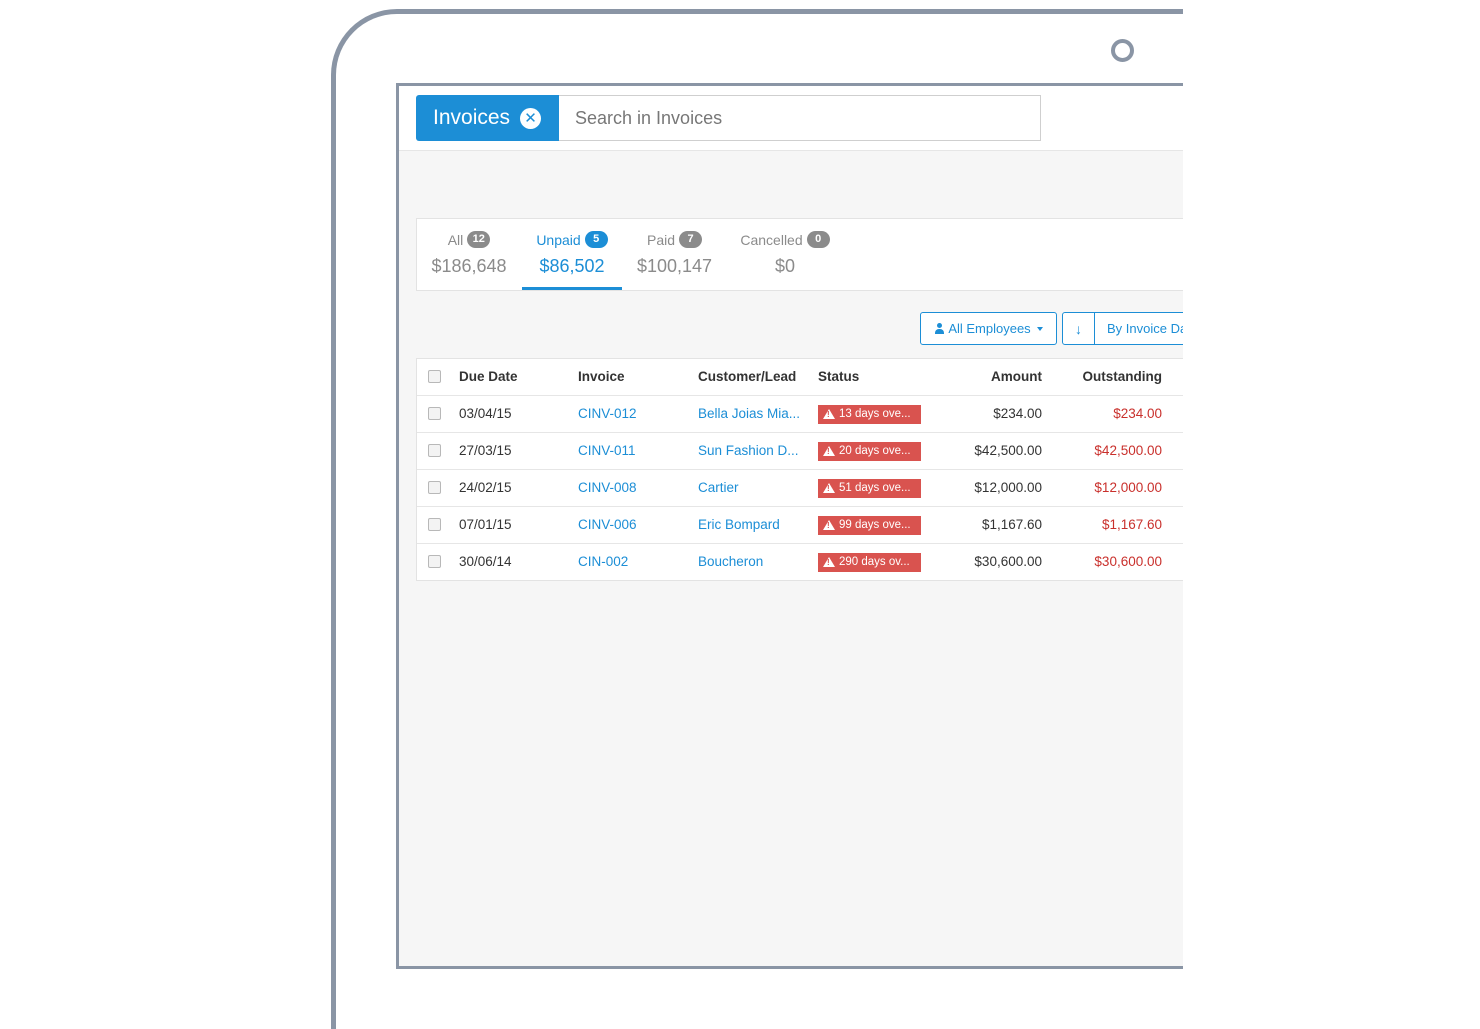  I want to click on customer-link: Boucheron, so click(753, 562).